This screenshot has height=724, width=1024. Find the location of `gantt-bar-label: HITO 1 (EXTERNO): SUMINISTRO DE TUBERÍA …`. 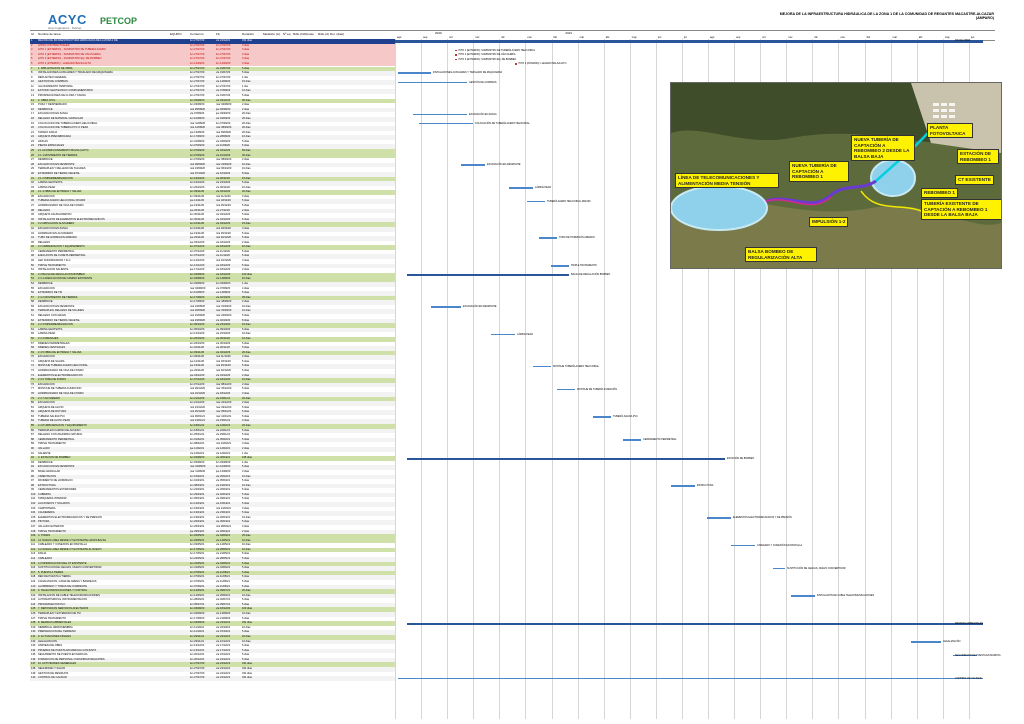

gantt-bar-label: HITO 1 (EXTERNO): SUMINISTRO DE TUBERÍA … is located at coordinates (497, 50).